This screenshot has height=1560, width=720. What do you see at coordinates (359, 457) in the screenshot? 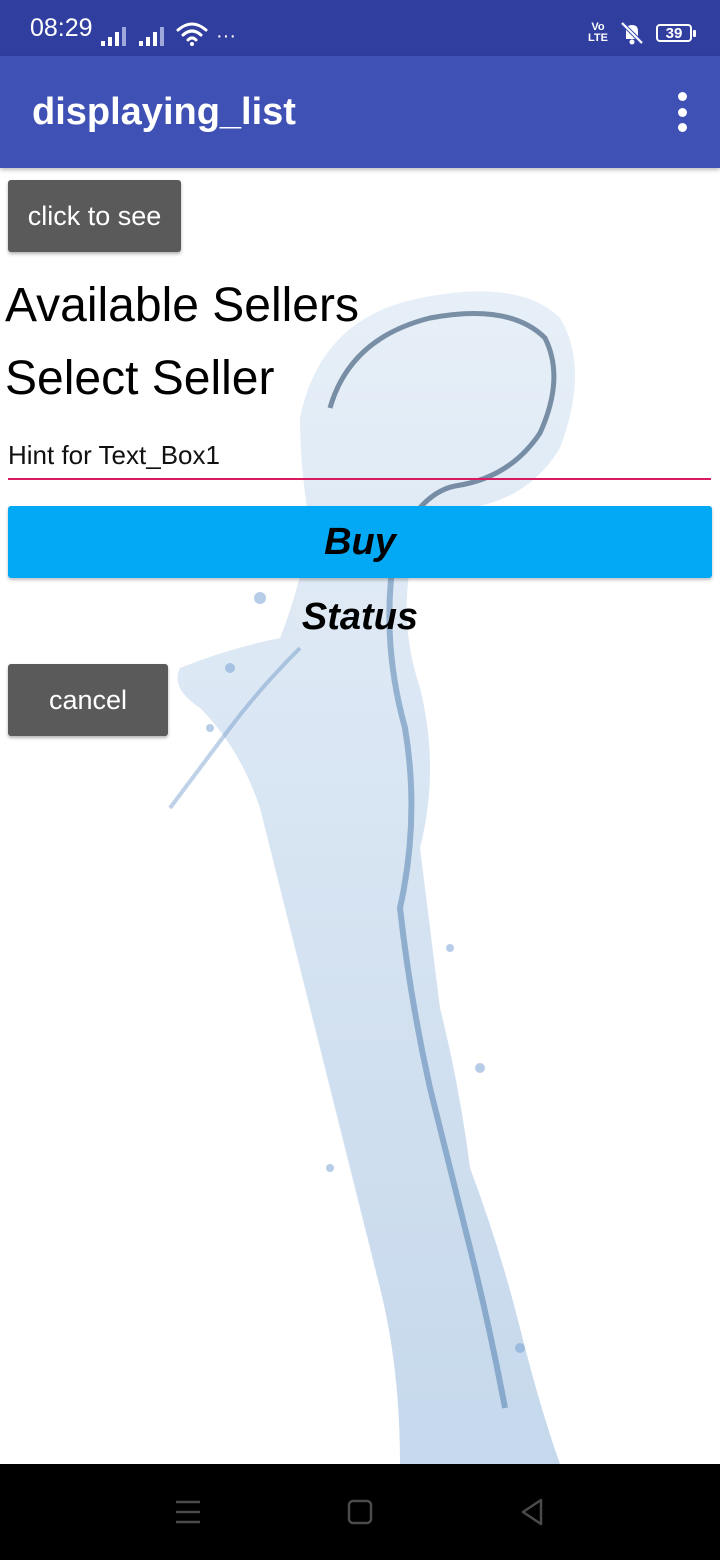
I see `text-box-1: Hint for Text_Box1` at bounding box center [359, 457].